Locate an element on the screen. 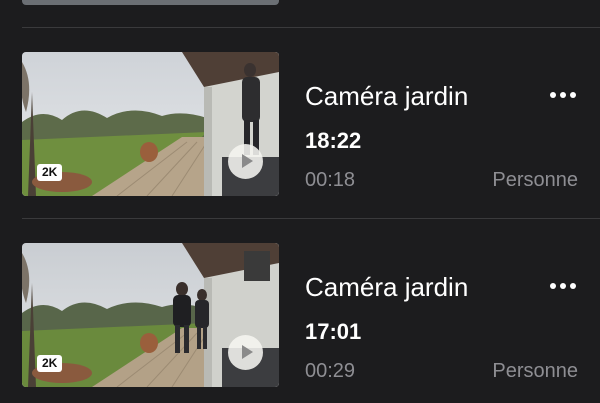  previous-event-thumbnail is located at coordinates (150, 2).